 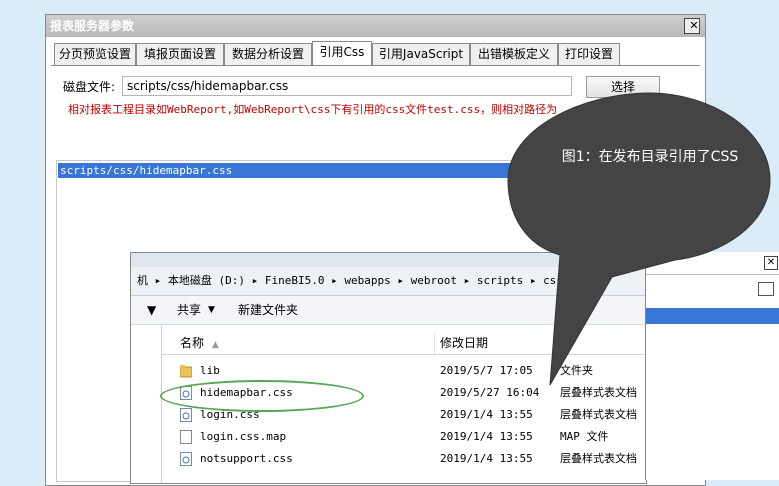 I want to click on dialog-title-bar: 报表服务器参数 ✕, so click(x=375, y=26).